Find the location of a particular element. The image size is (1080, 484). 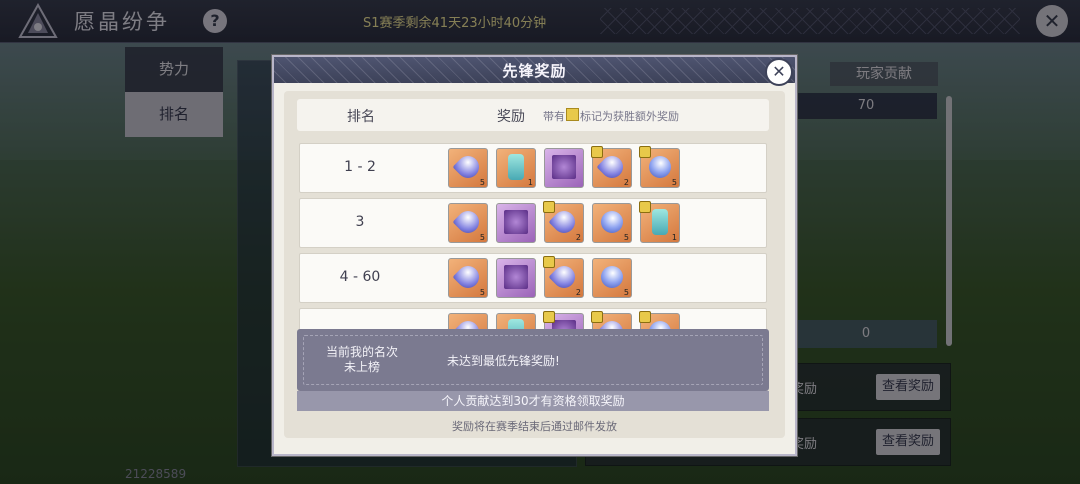

my-rank-box: 当前我的名次 未上榜 未达到最低先锋奖励! is located at coordinates (533, 360).